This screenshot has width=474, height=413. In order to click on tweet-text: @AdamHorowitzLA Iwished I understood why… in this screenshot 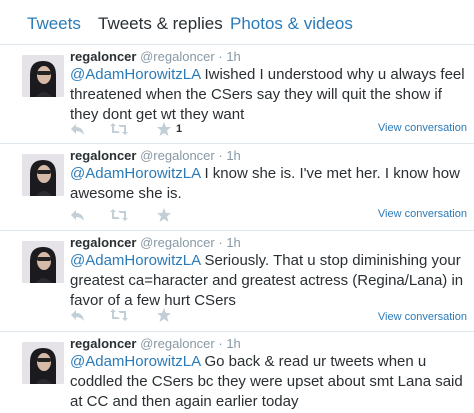, I will do `click(267, 95)`.